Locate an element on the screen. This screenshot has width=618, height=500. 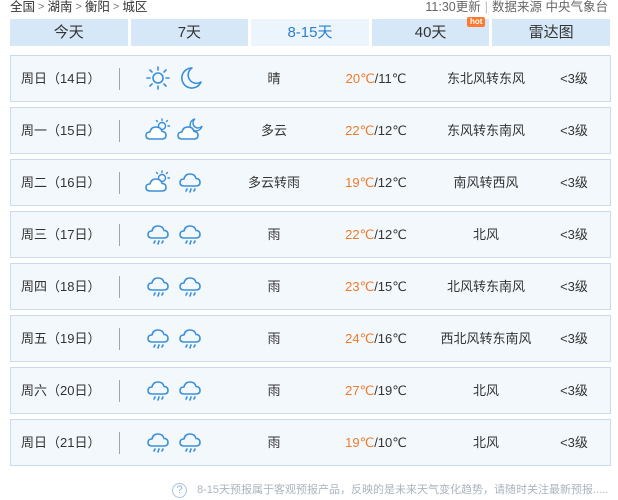
hot-badge: hot is located at coordinates (476, 22).